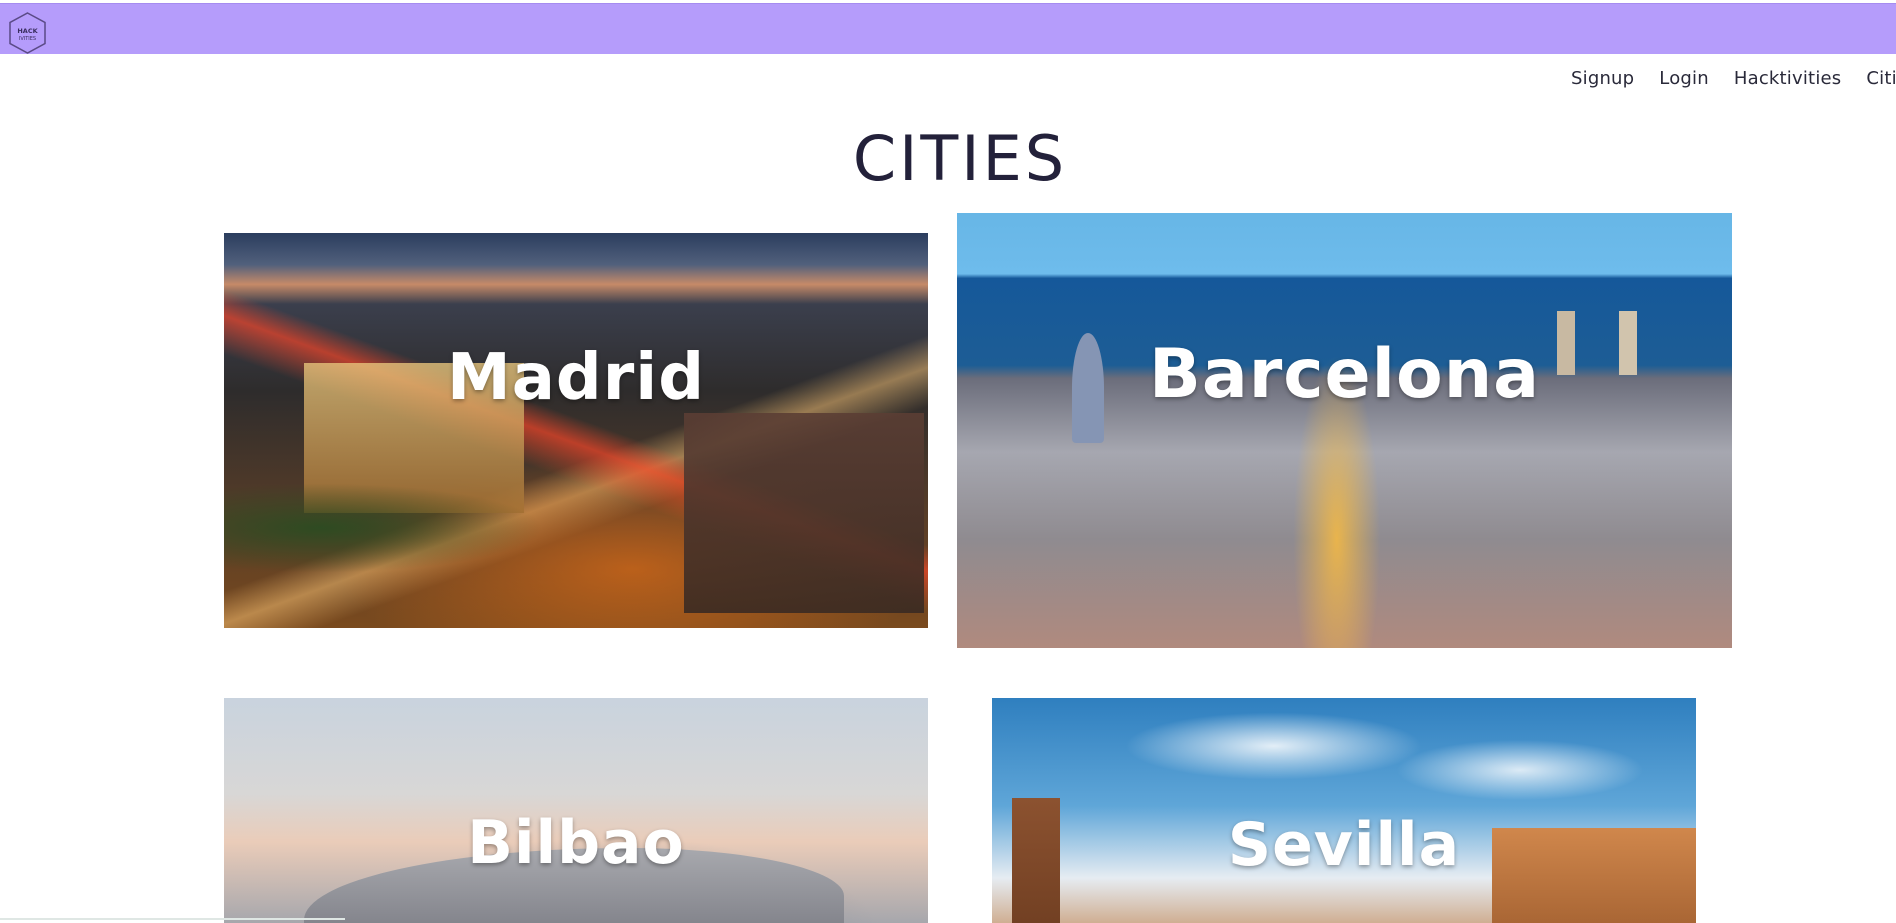 The width and height of the screenshot is (1896, 923). I want to click on city-name-madrid: Madrid, so click(576, 378).